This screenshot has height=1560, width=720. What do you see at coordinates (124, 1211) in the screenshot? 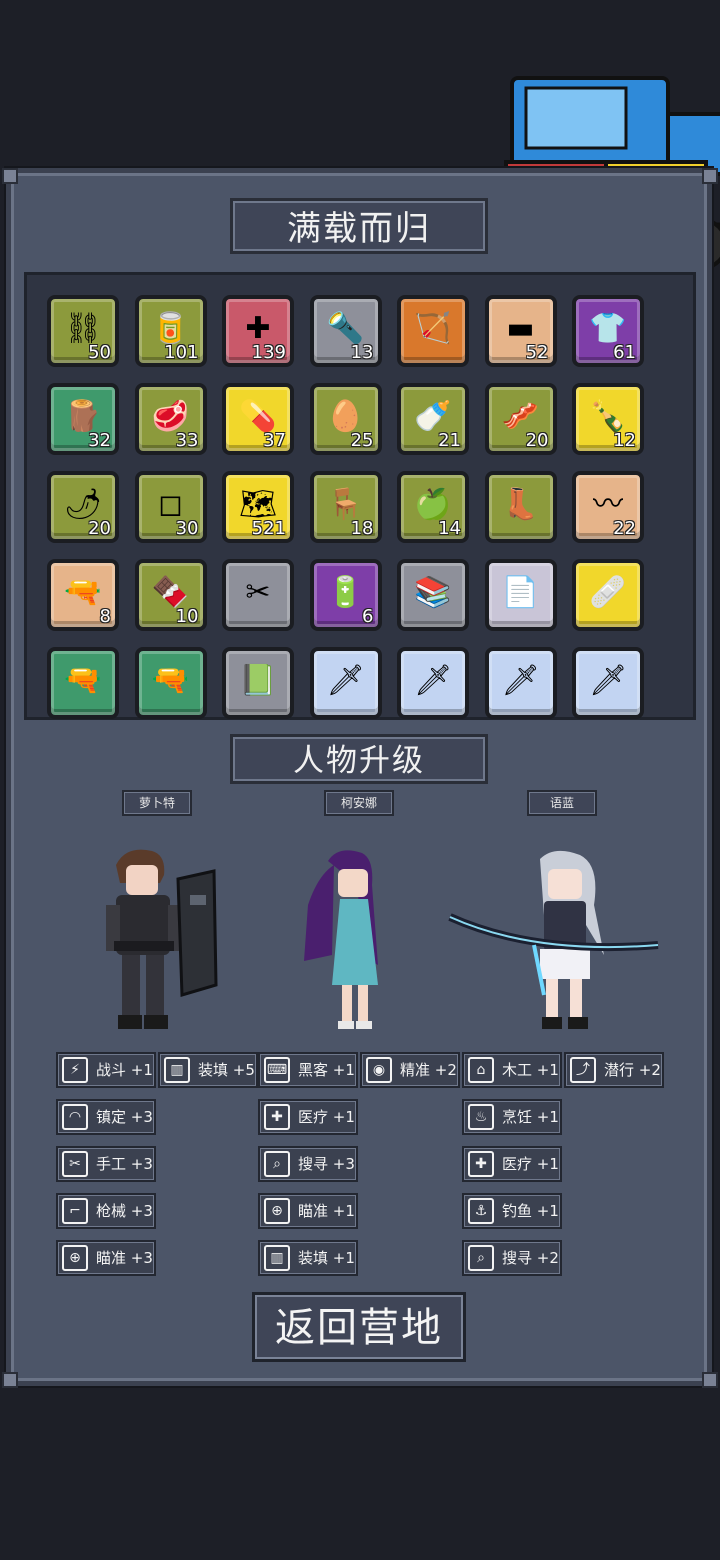
I see `skill-label: 枪械 +3` at bounding box center [124, 1211].